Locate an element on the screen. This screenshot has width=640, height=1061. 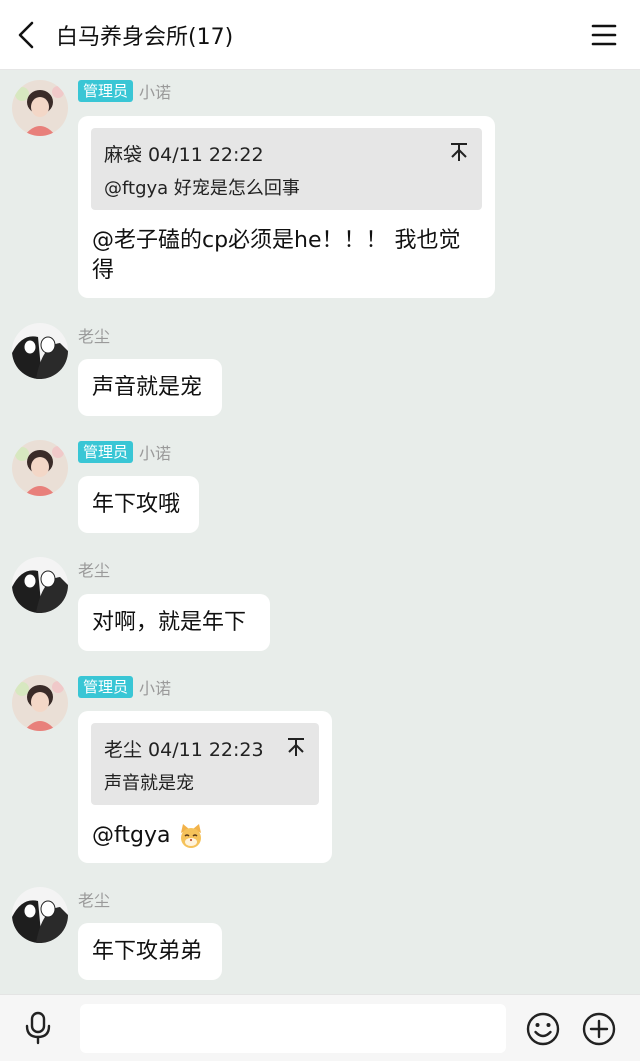
voice-button is located at coordinates (38, 1028).